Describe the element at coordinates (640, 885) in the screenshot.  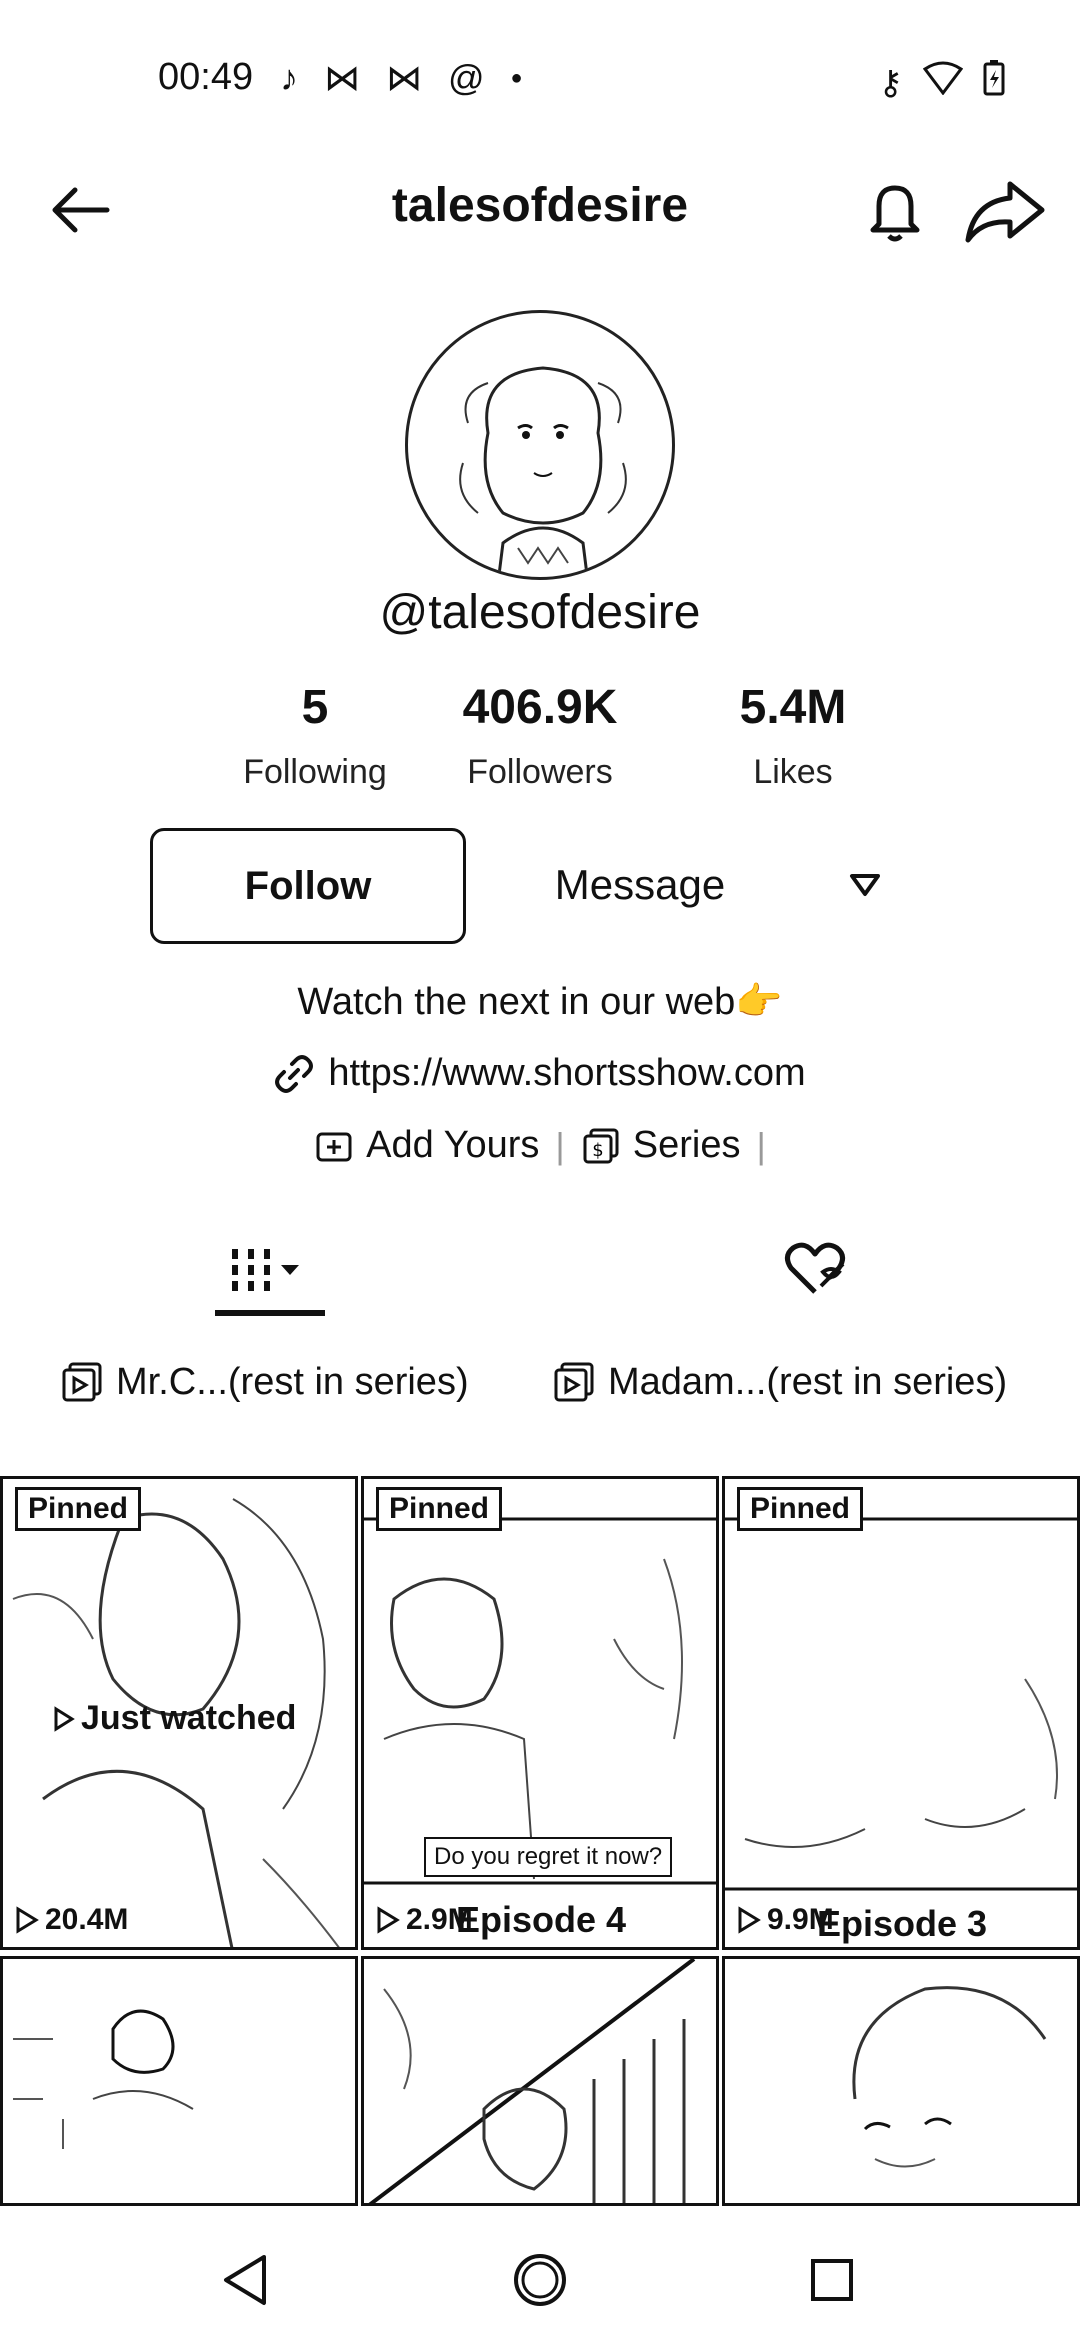
I see `message-button: Message` at that location.